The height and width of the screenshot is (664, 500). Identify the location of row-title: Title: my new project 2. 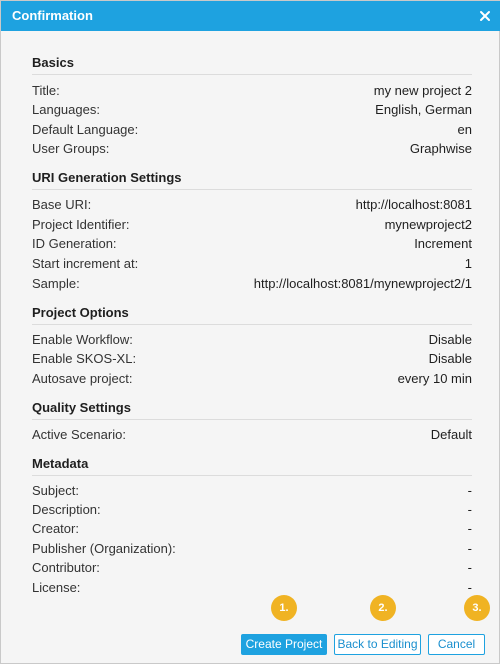
(252, 92).